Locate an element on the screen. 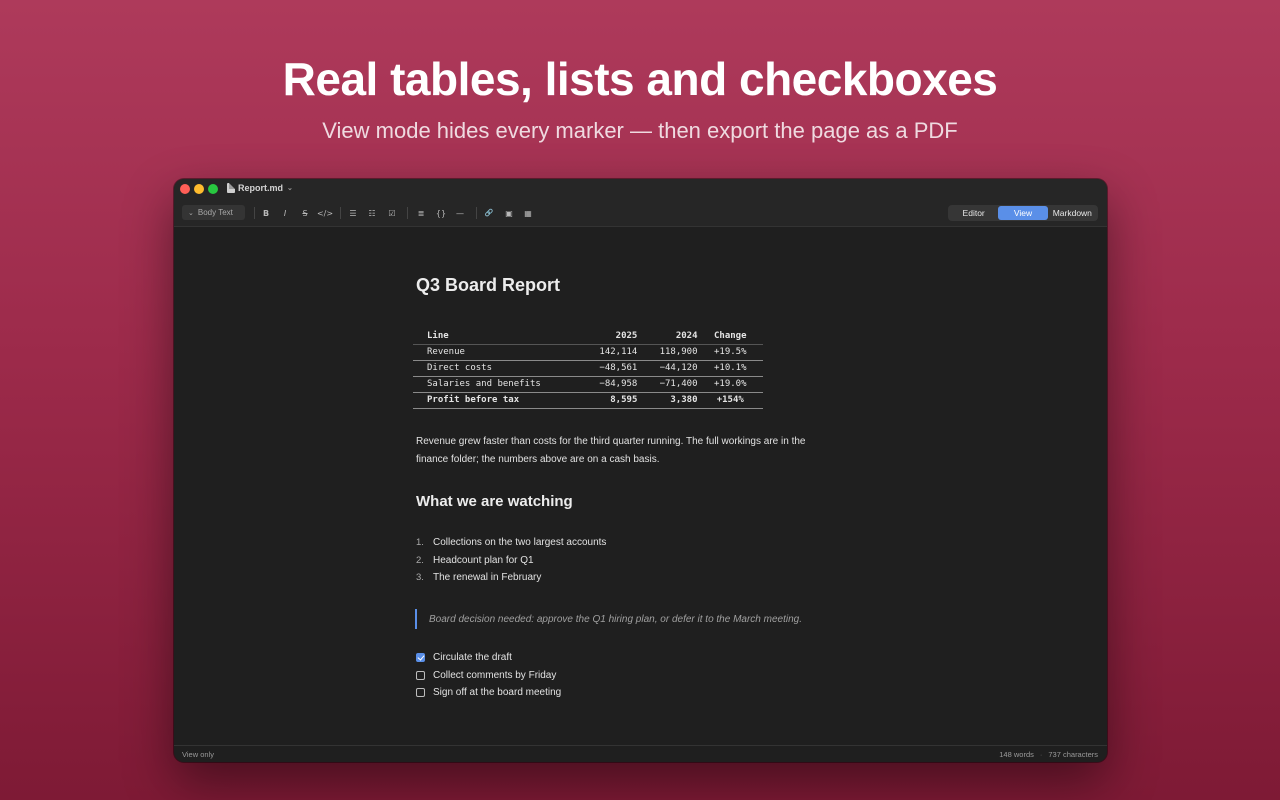 The width and height of the screenshot is (1280, 800). list-item-text: The renewal in February is located at coordinates (487, 577).